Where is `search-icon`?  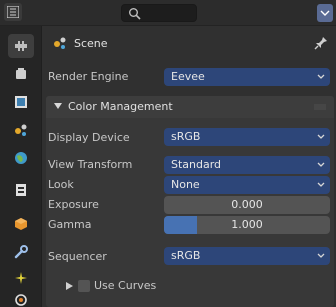
search-icon is located at coordinates (135, 14).